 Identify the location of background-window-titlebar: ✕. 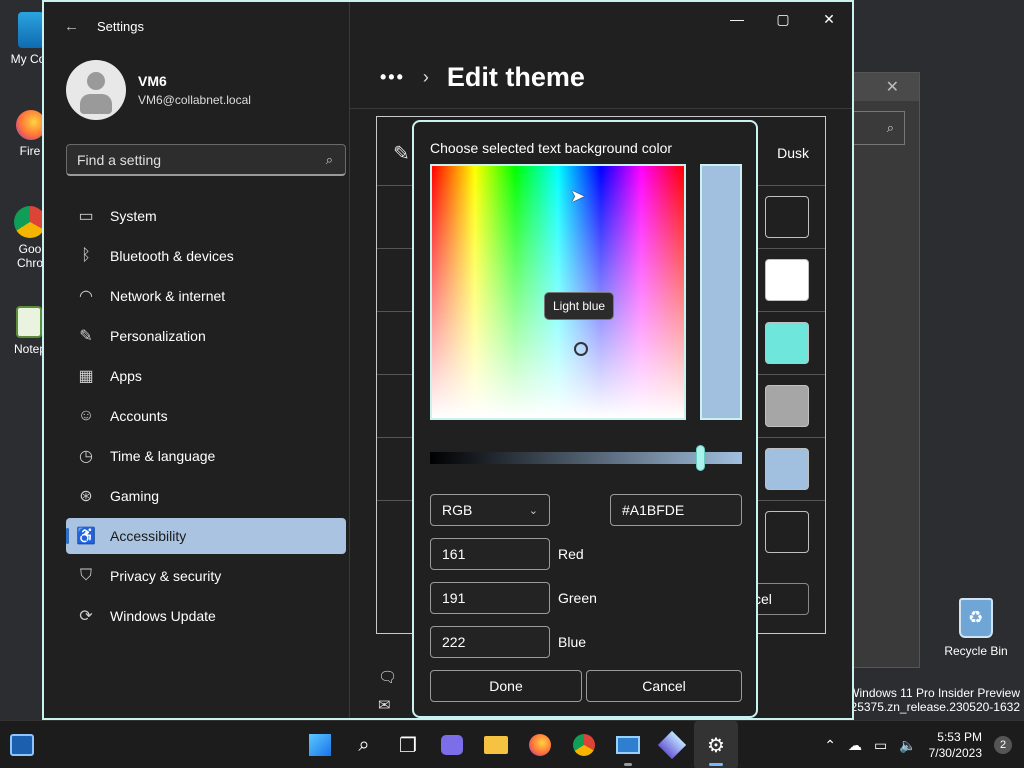
(886, 87).